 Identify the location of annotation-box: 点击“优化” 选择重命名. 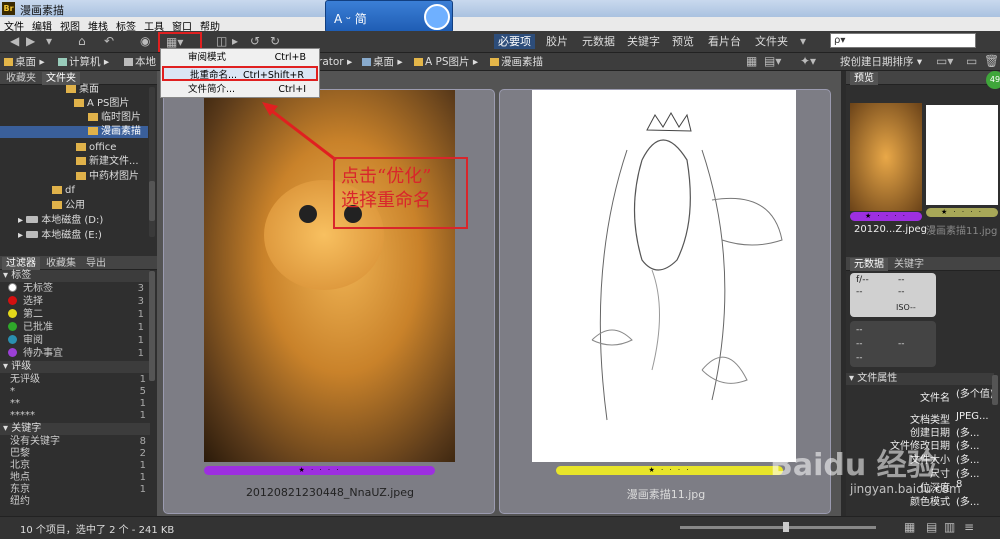
(400, 193).